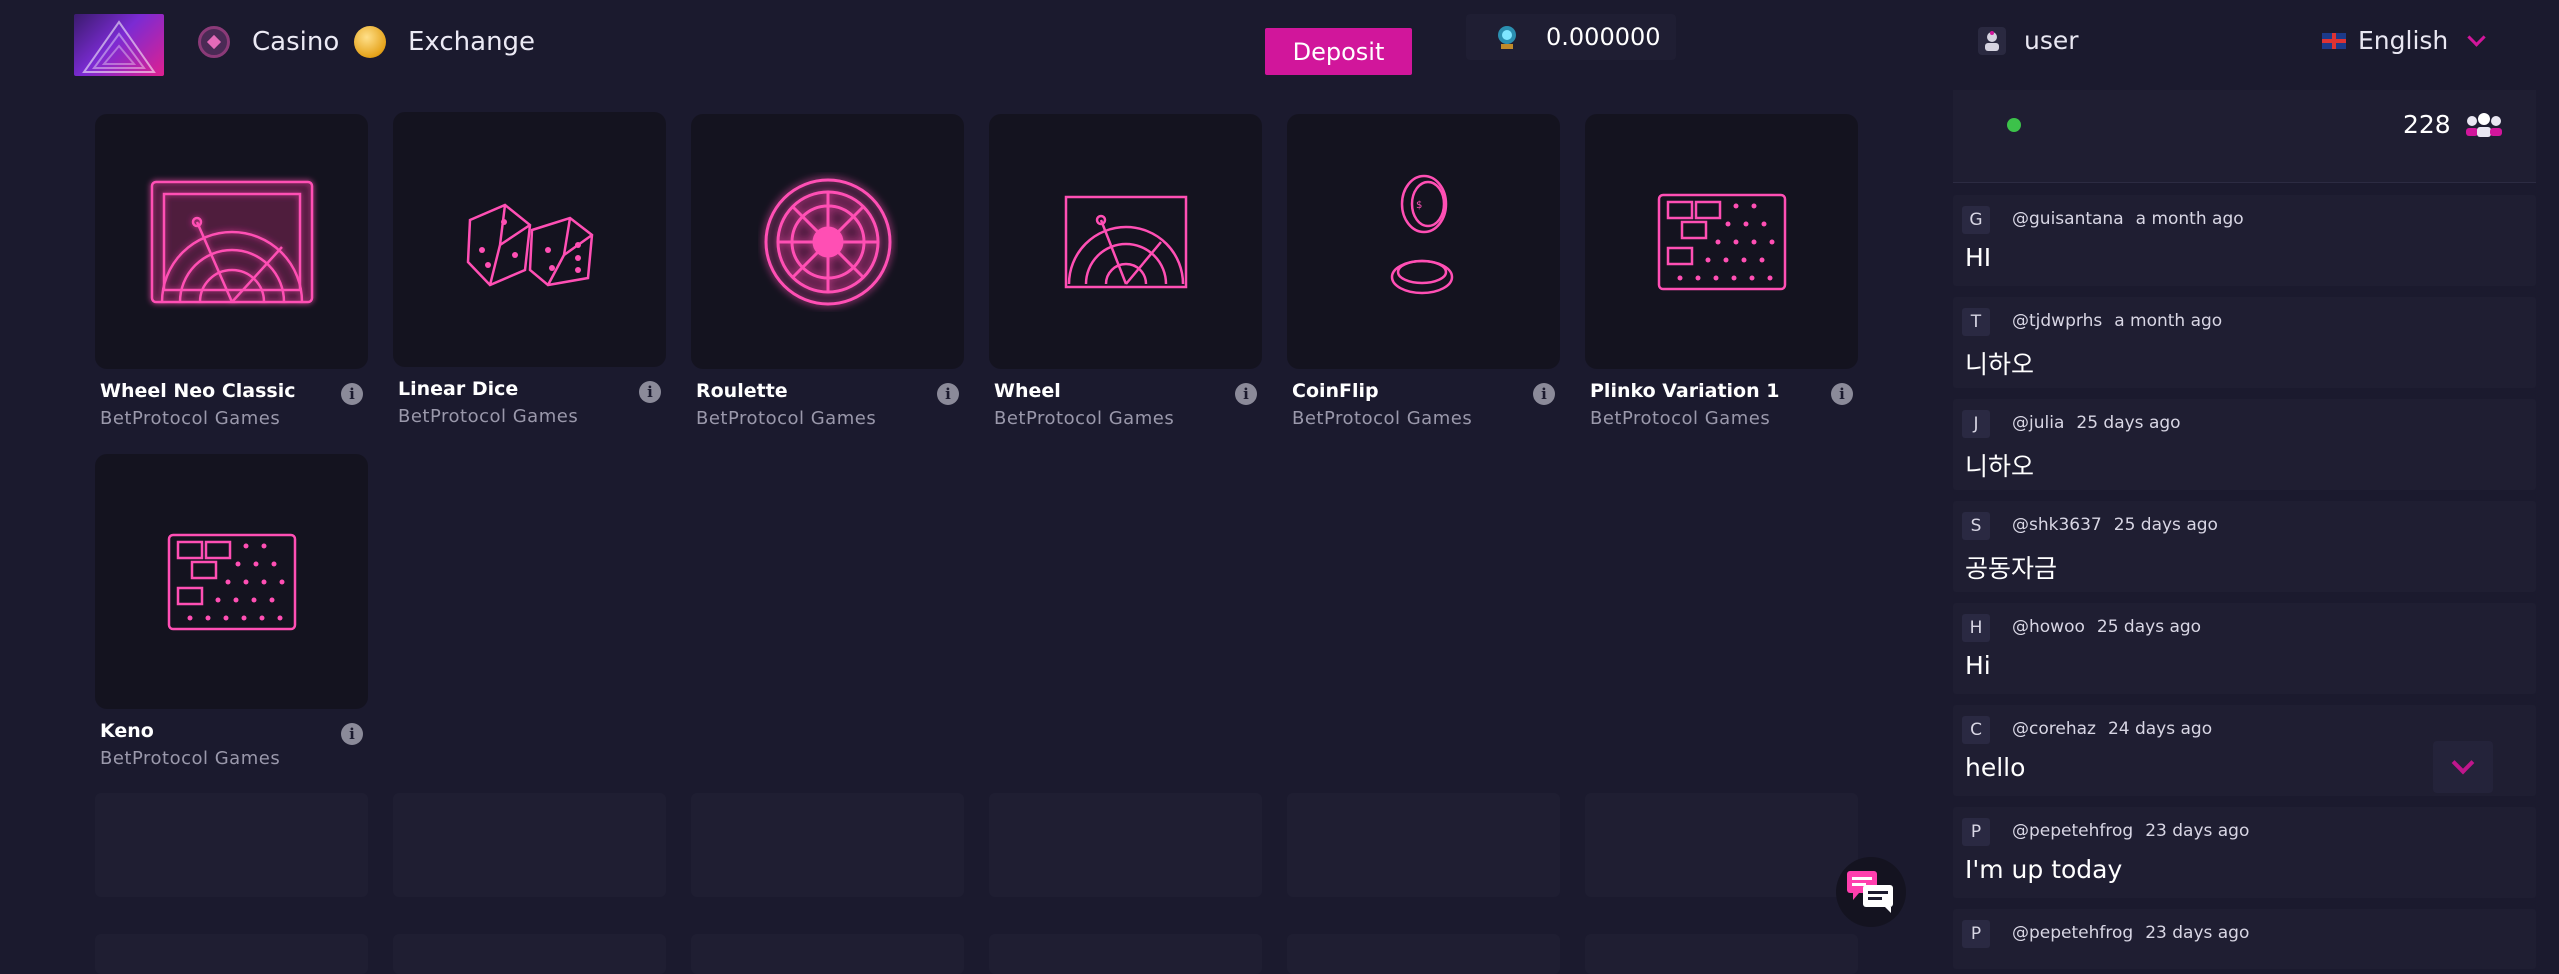 This screenshot has width=2559, height=974. What do you see at coordinates (2160, 729) in the screenshot?
I see `message-time: 24 days ago` at bounding box center [2160, 729].